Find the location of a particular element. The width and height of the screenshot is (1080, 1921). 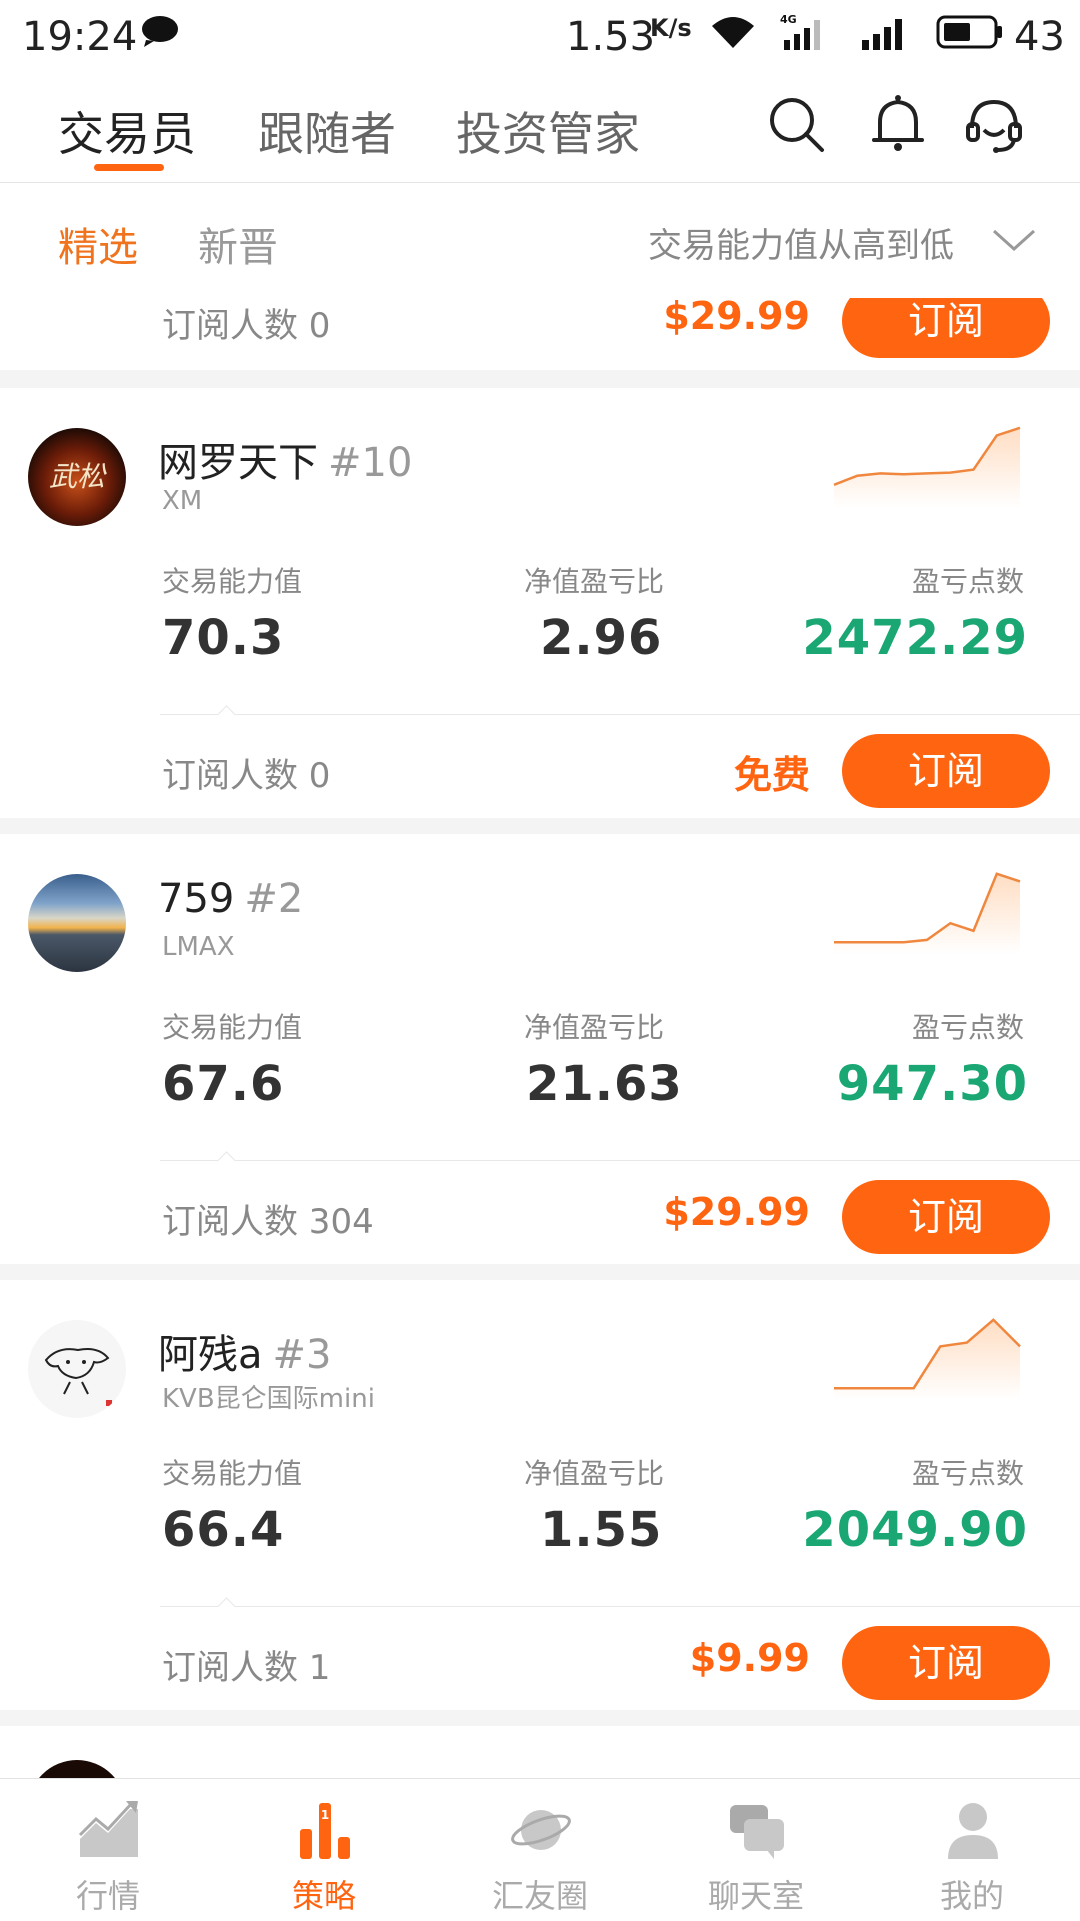

network-speed-unit: K/s is located at coordinates (671, 28).